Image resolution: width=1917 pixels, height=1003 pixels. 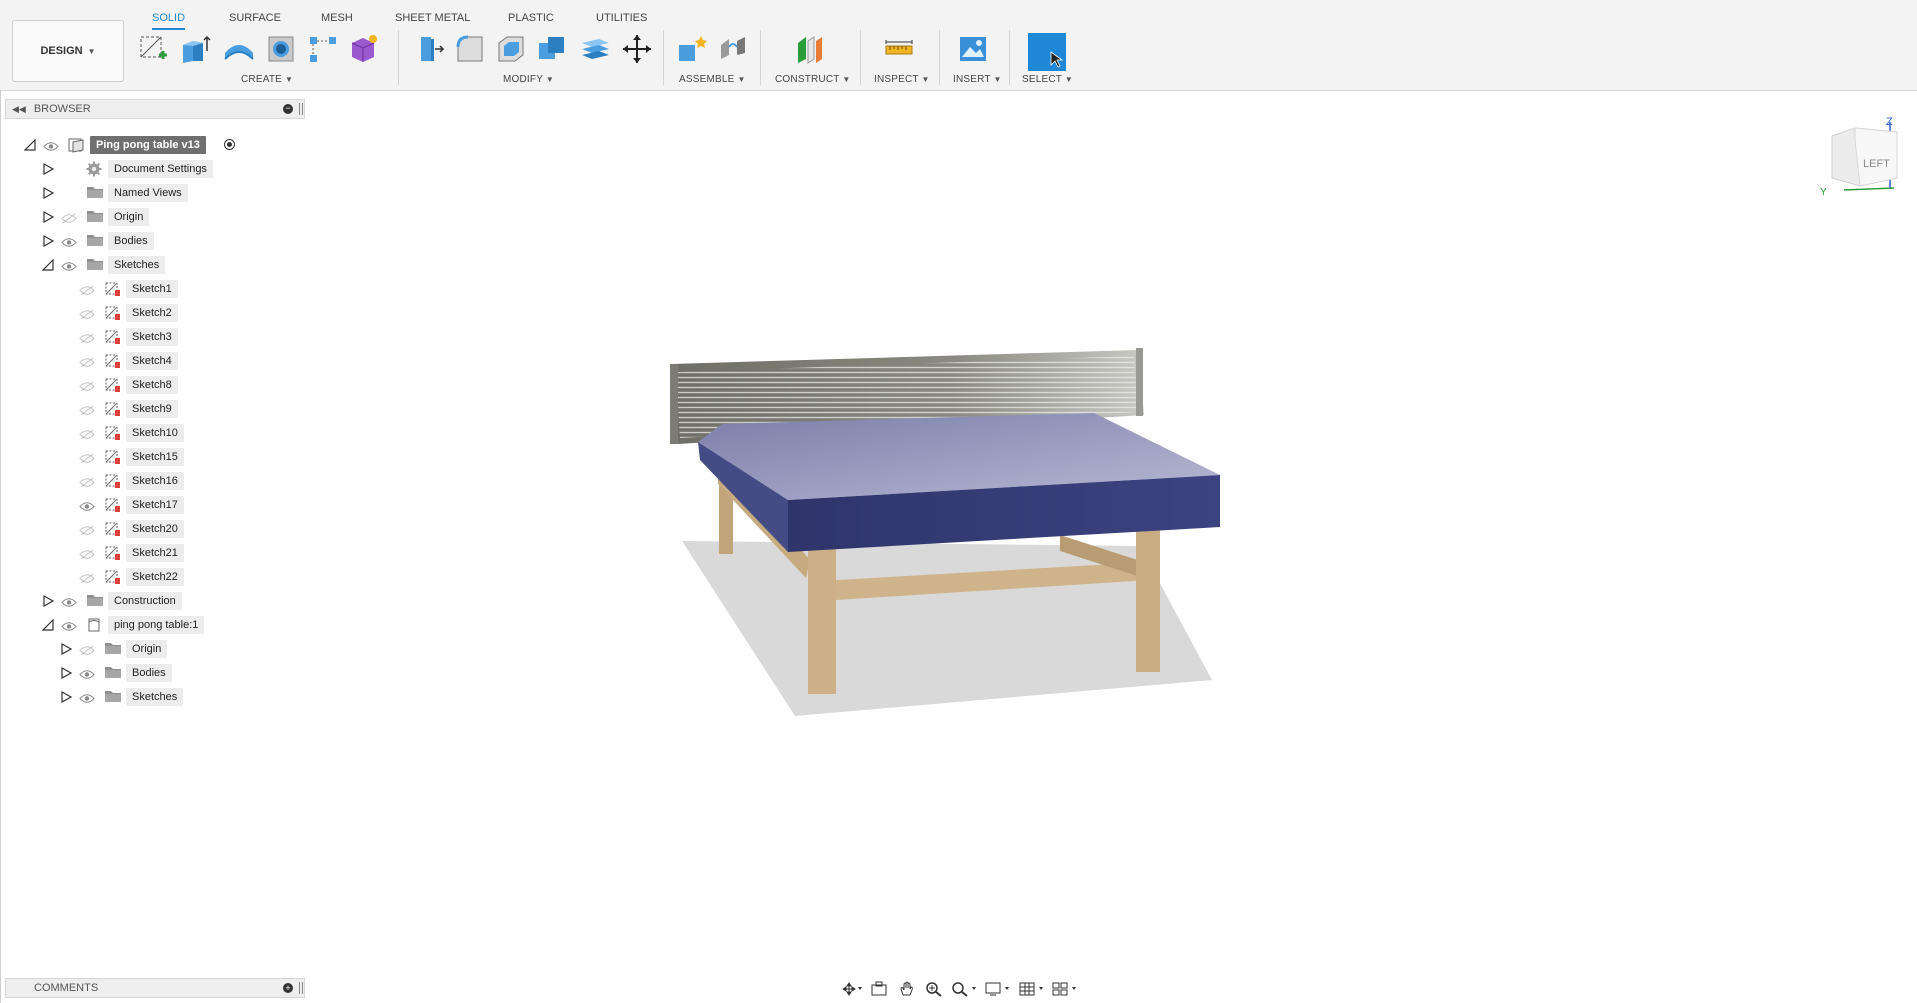 I want to click on browser-tree-node: Sketch4, so click(x=150, y=361).